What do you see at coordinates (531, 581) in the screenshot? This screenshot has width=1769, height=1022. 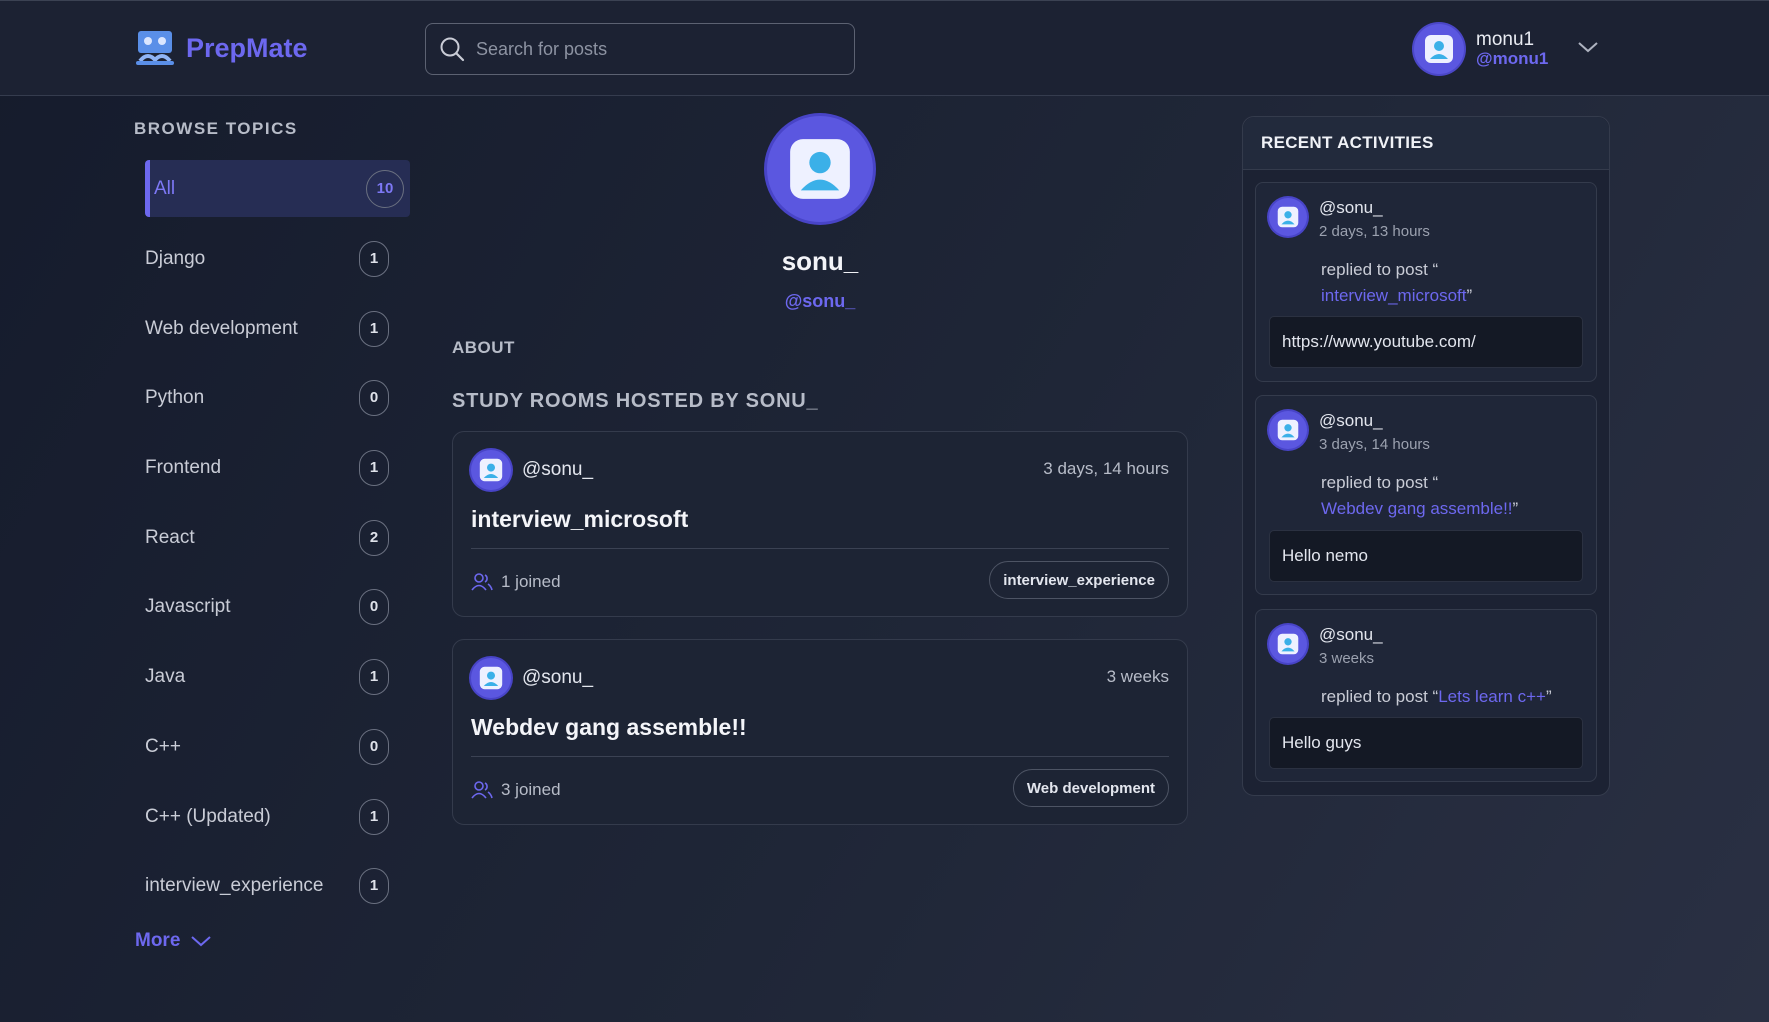 I see `joined-count: 1 joined` at bounding box center [531, 581].